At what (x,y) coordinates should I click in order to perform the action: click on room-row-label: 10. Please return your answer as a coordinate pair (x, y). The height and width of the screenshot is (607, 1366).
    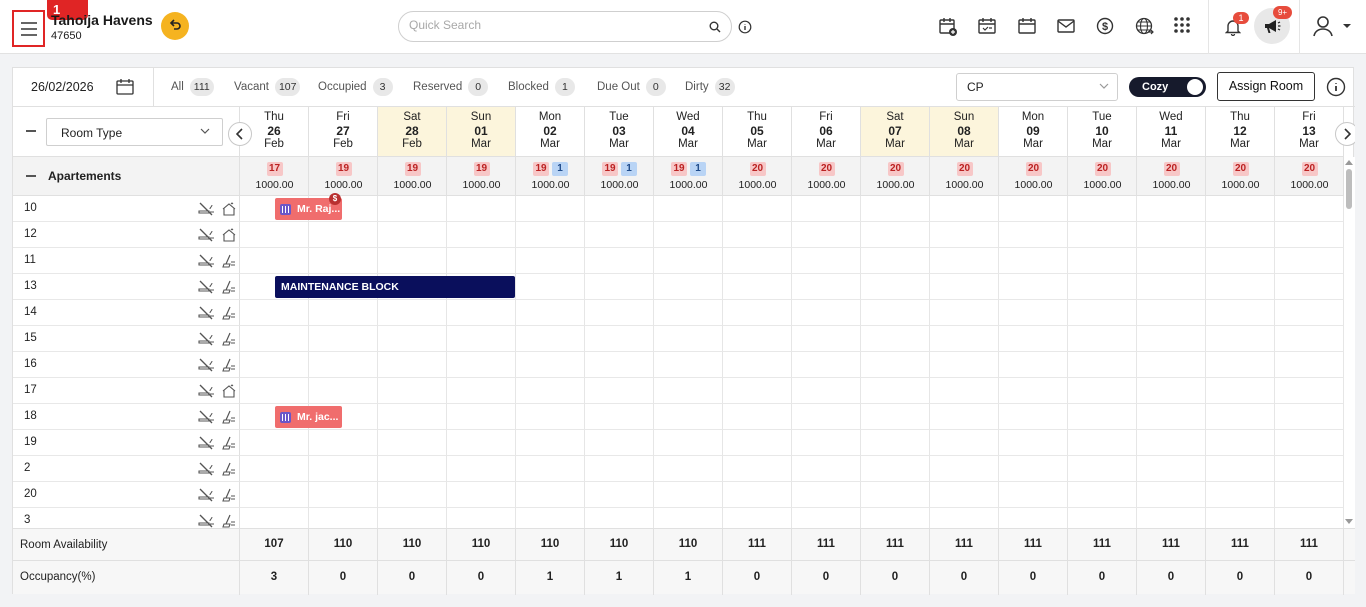
    Looking at the image, I should click on (126, 209).